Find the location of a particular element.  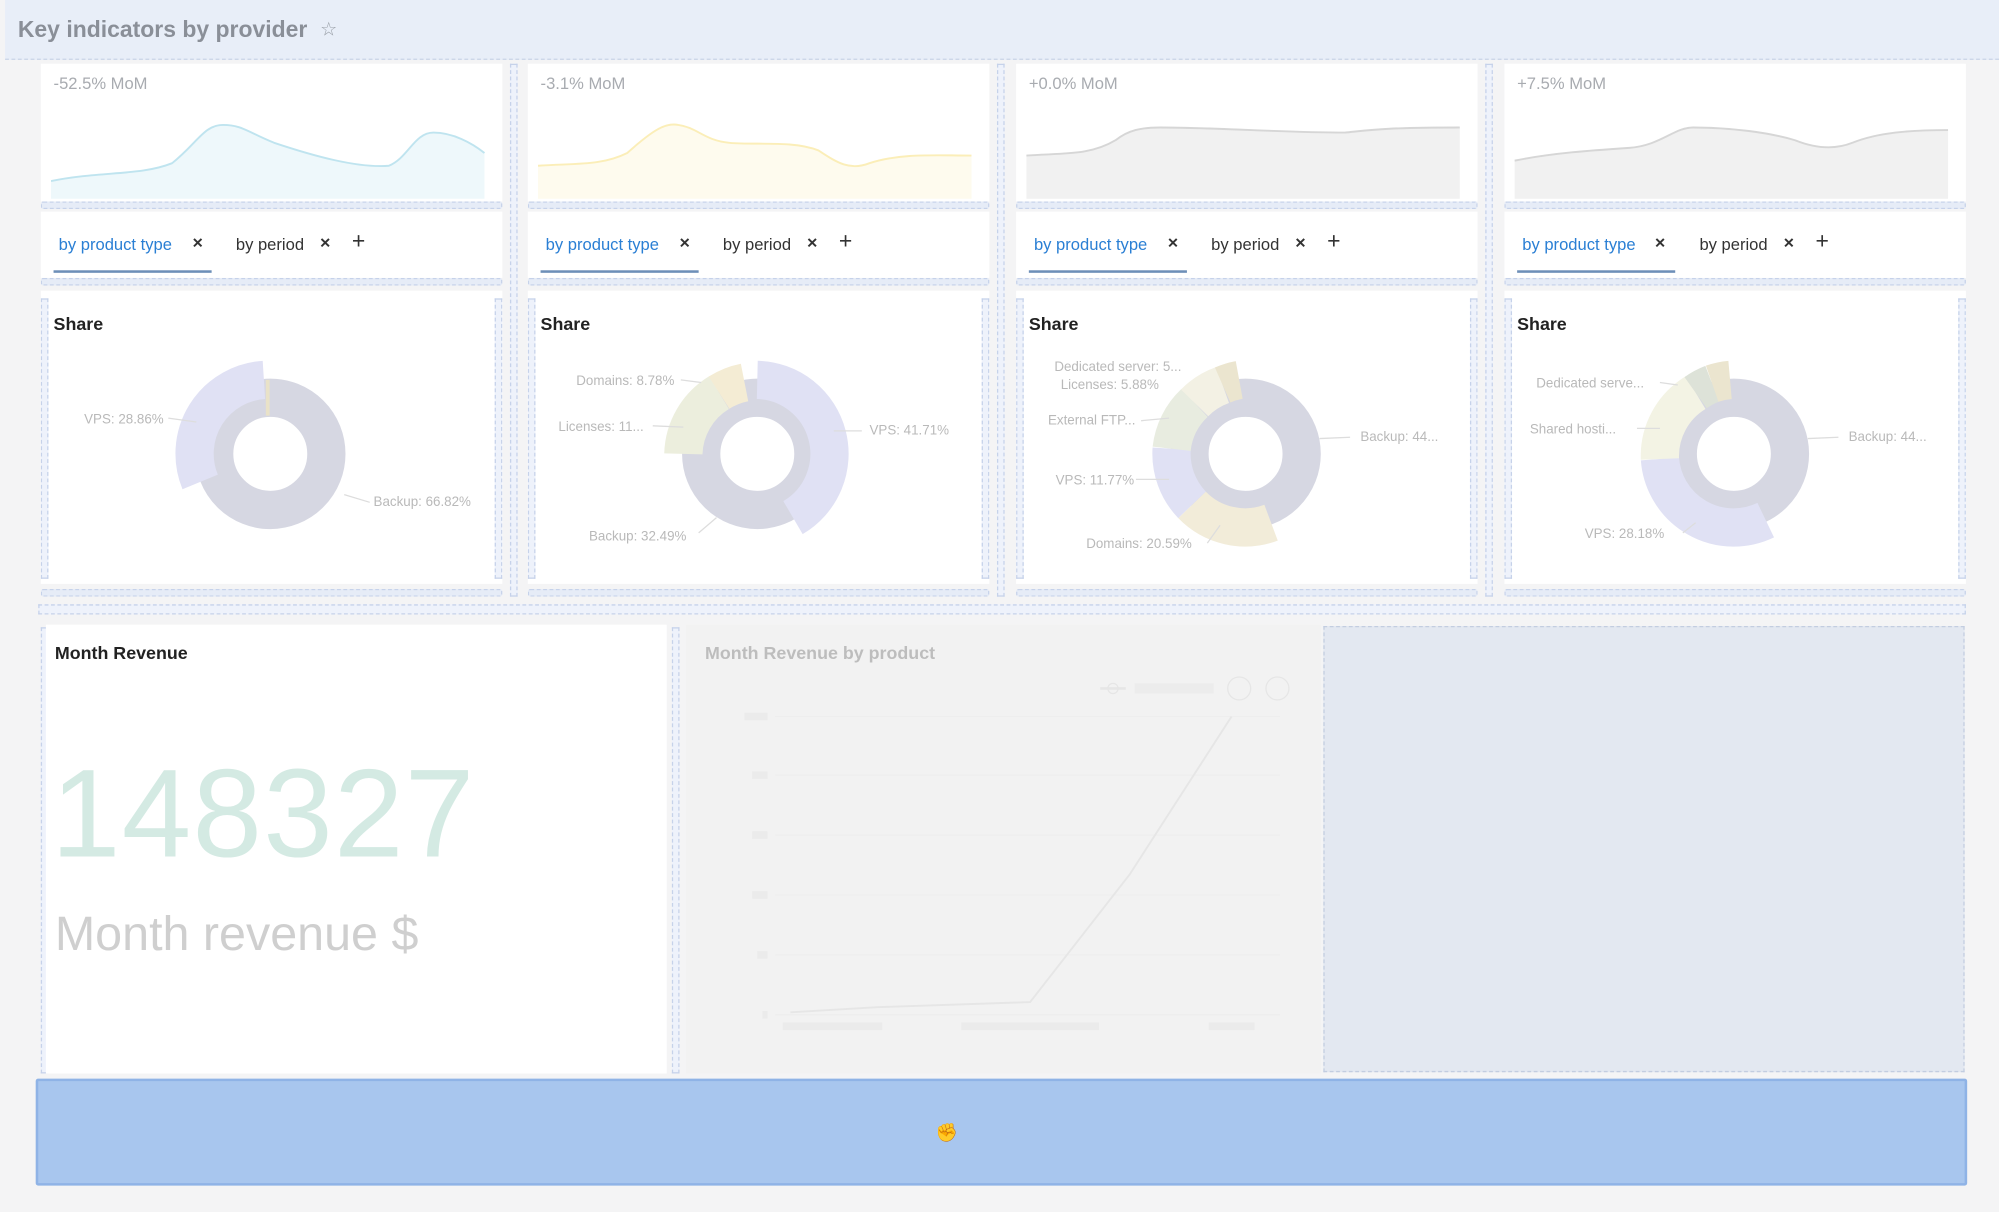

star-icon: ☆ is located at coordinates (328, 29).